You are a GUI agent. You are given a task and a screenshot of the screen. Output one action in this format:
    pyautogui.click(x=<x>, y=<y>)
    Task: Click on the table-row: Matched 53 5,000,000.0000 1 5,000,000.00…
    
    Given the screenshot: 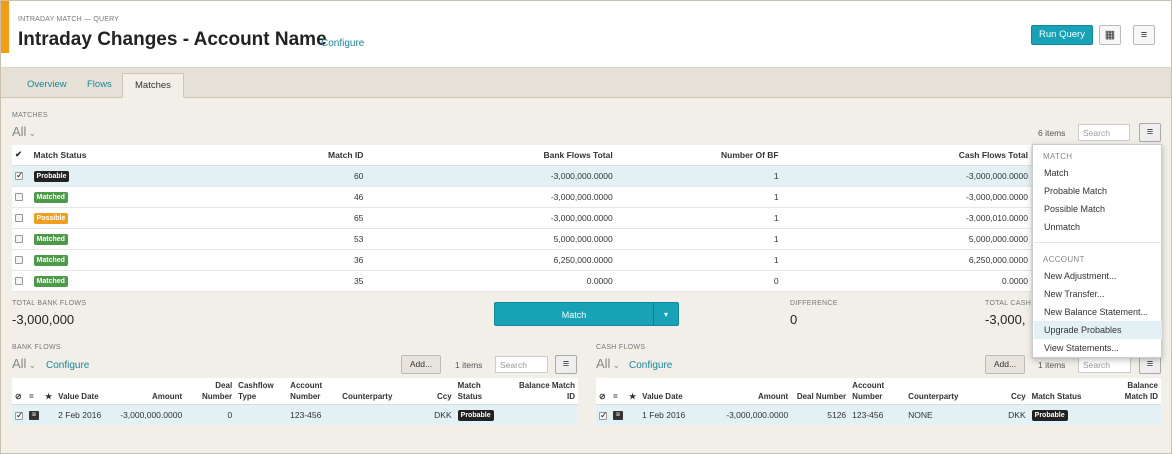 What is the action you would take?
    pyautogui.click(x=521, y=239)
    